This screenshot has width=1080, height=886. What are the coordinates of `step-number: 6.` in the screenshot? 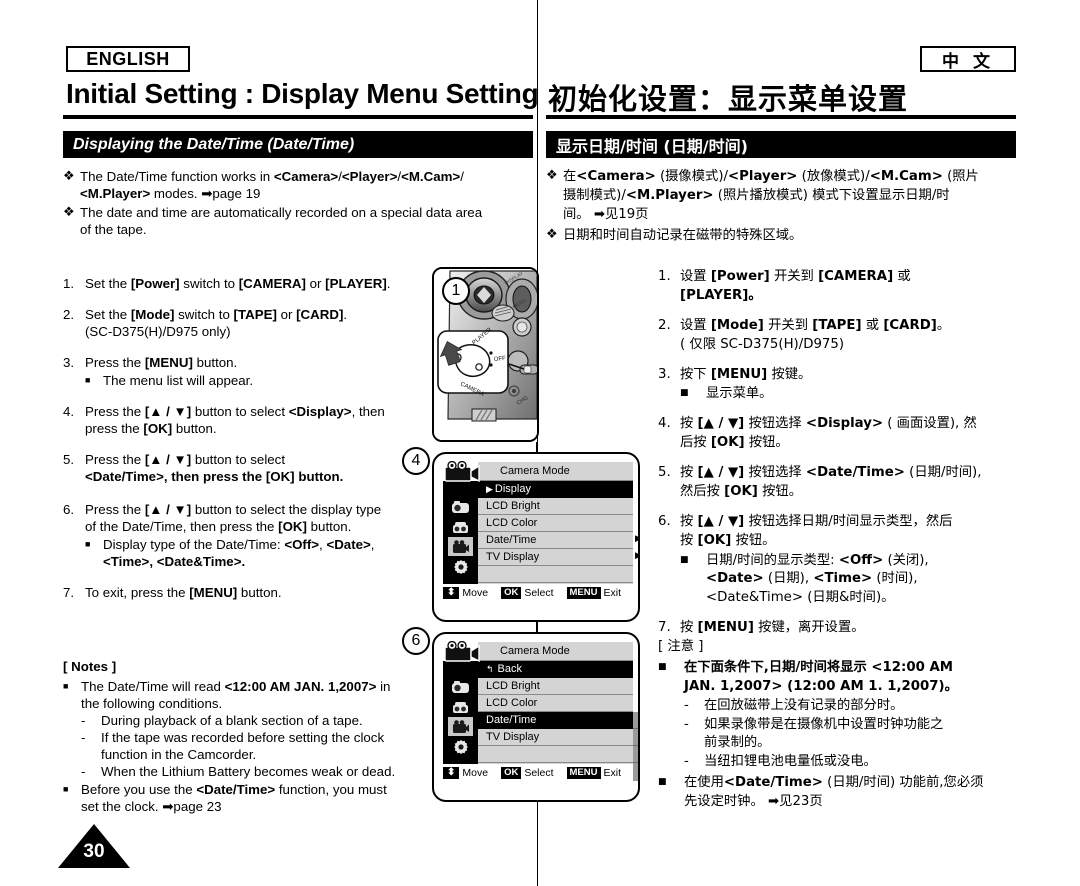 It's located at (69, 510).